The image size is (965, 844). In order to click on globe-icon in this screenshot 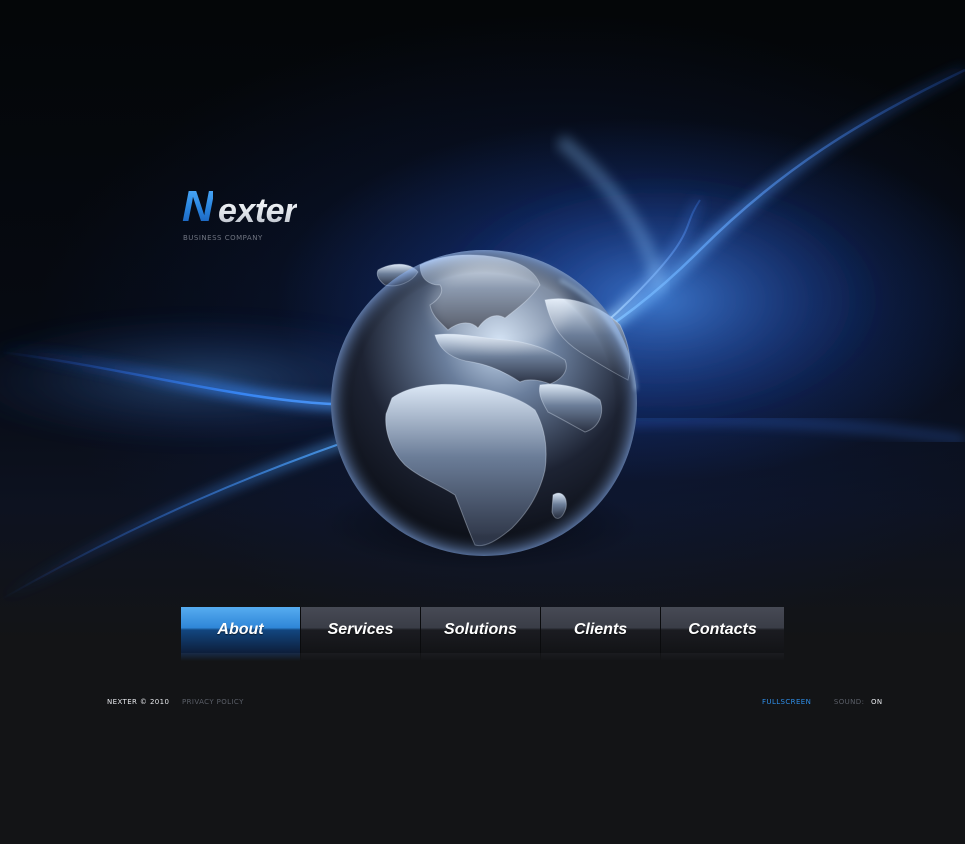, I will do `click(484, 403)`.